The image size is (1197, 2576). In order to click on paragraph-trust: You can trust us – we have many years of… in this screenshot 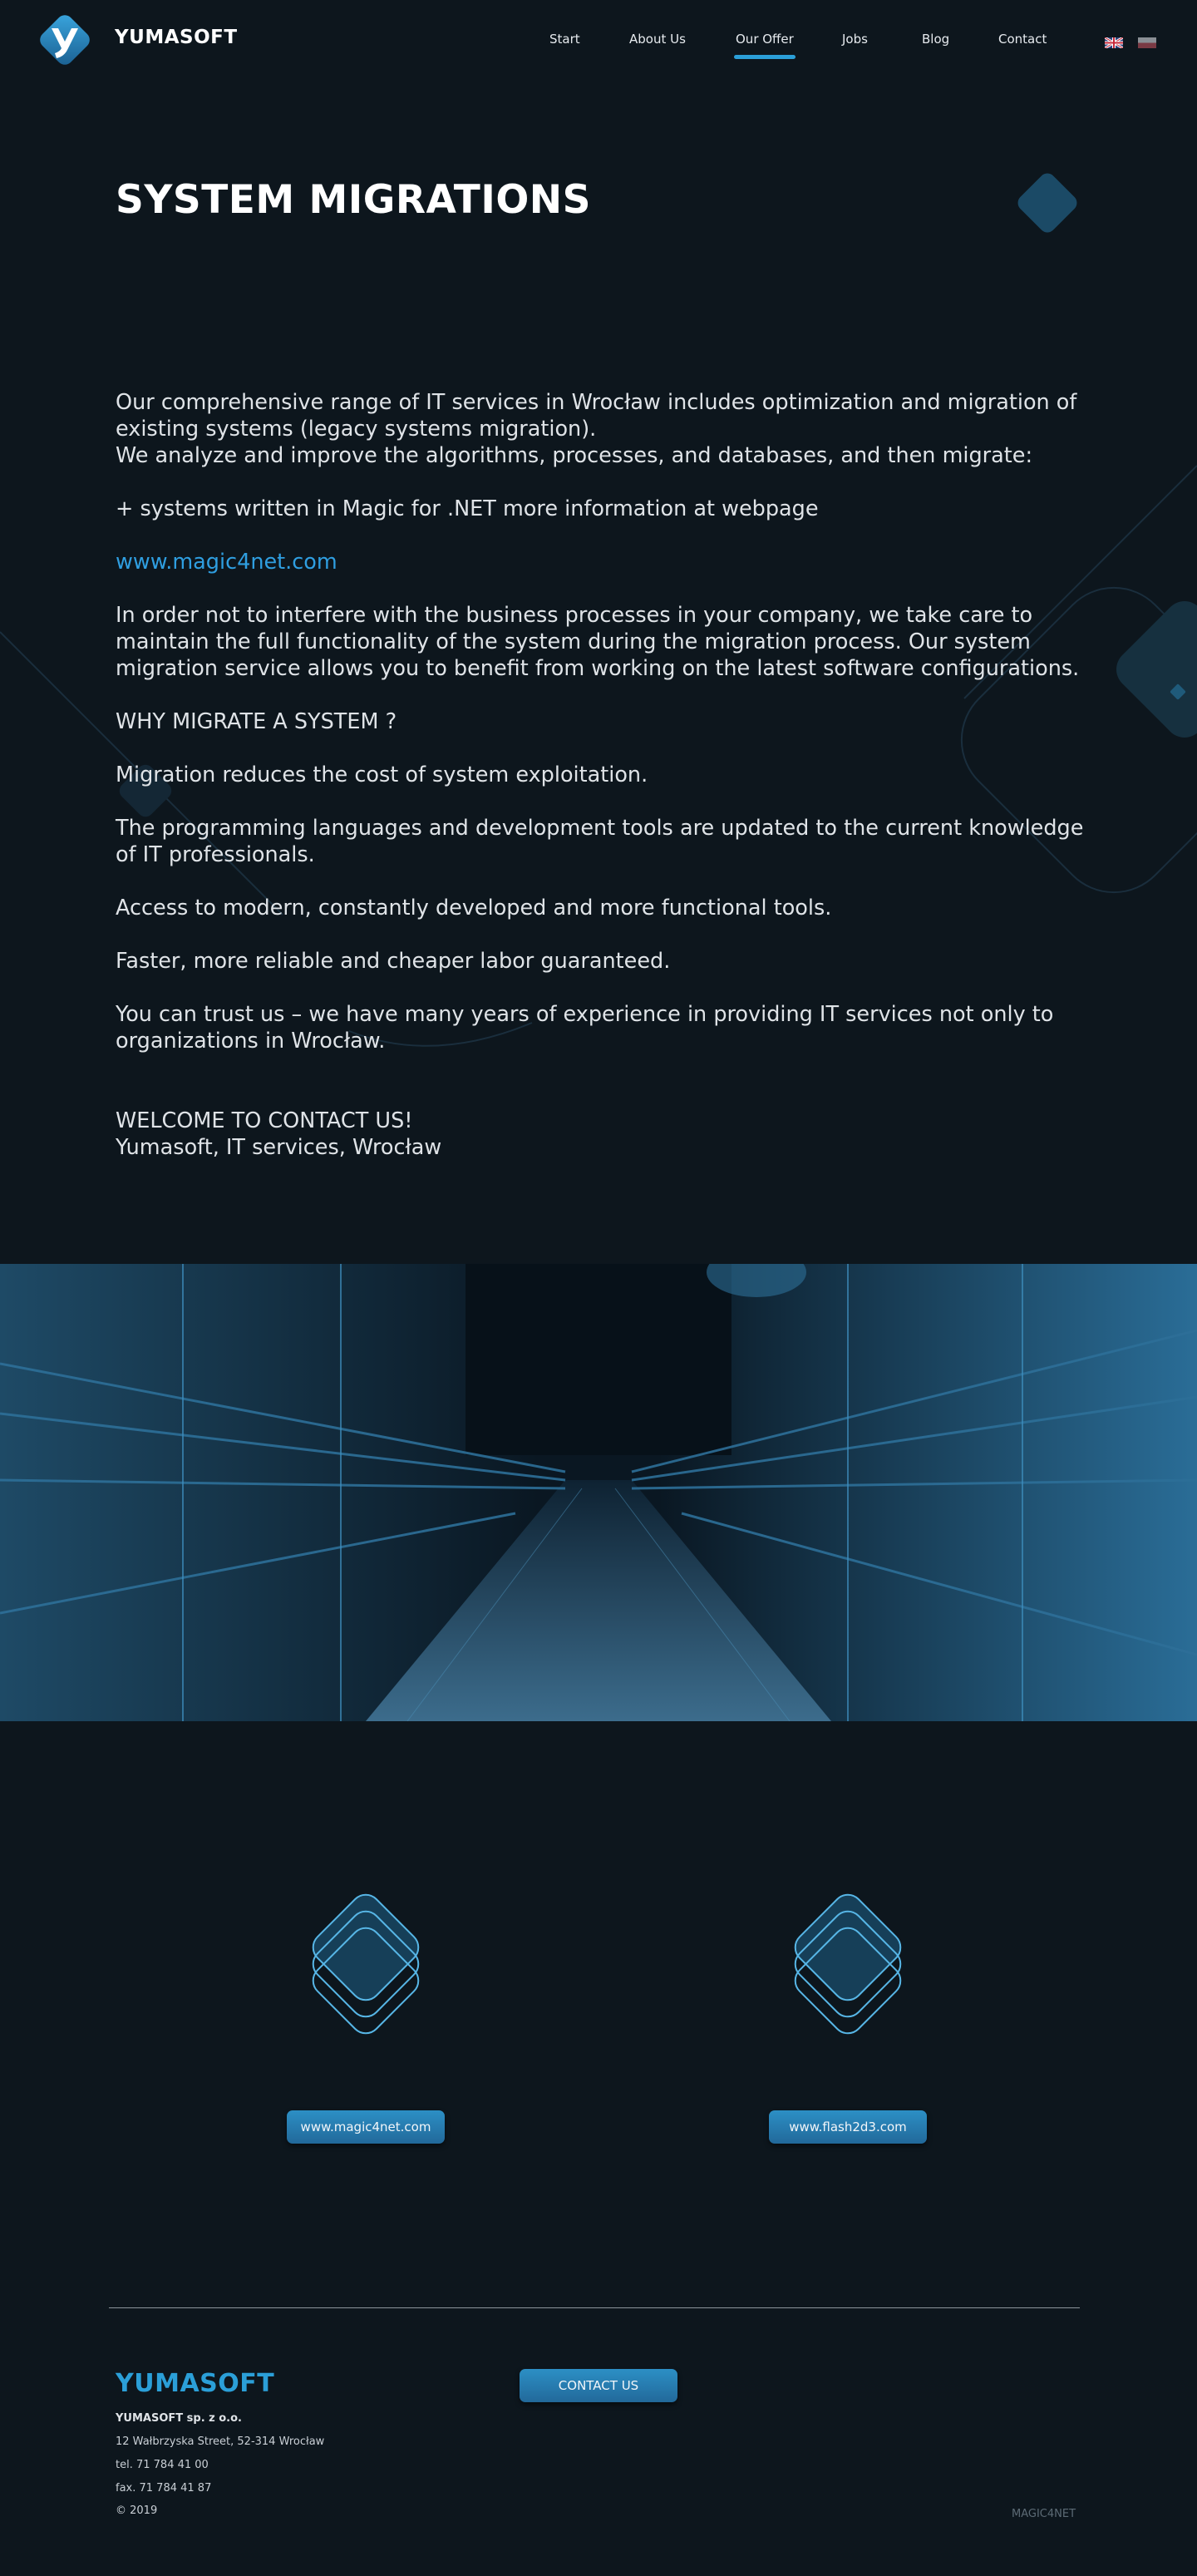, I will do `click(585, 1028)`.